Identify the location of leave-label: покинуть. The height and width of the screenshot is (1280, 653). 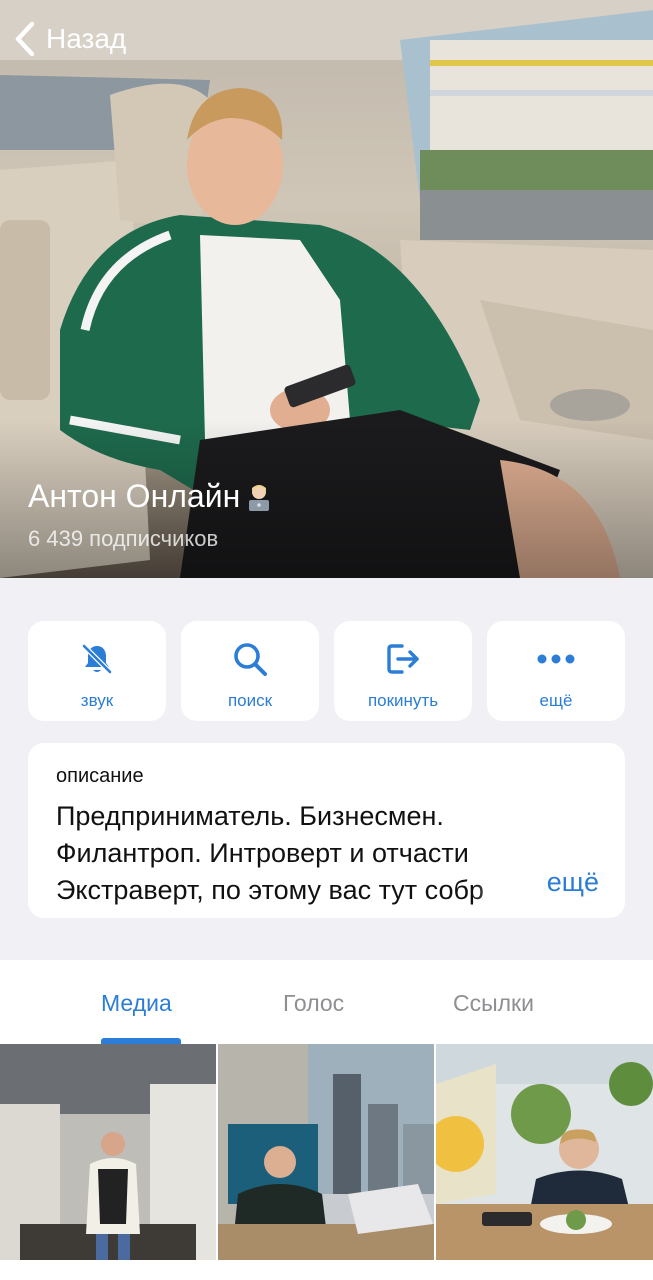
(403, 700).